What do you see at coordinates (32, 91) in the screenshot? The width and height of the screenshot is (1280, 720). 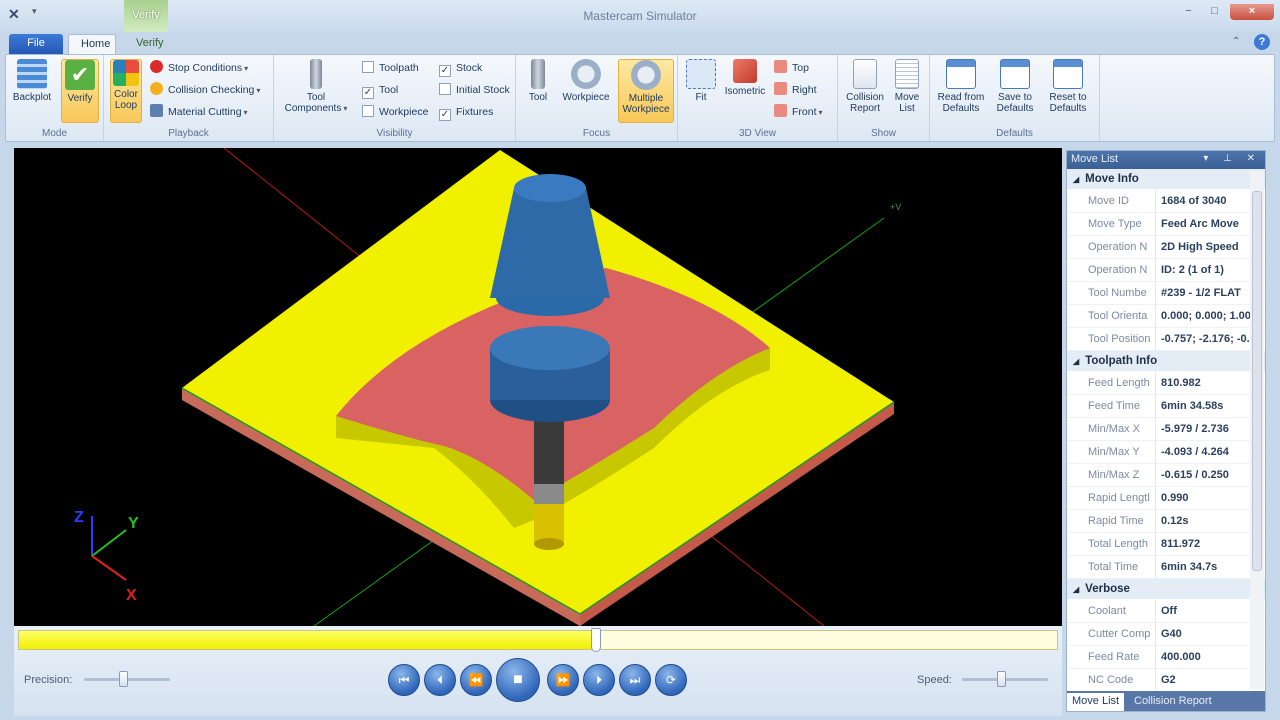 I see `backplot-button: Backplot` at bounding box center [32, 91].